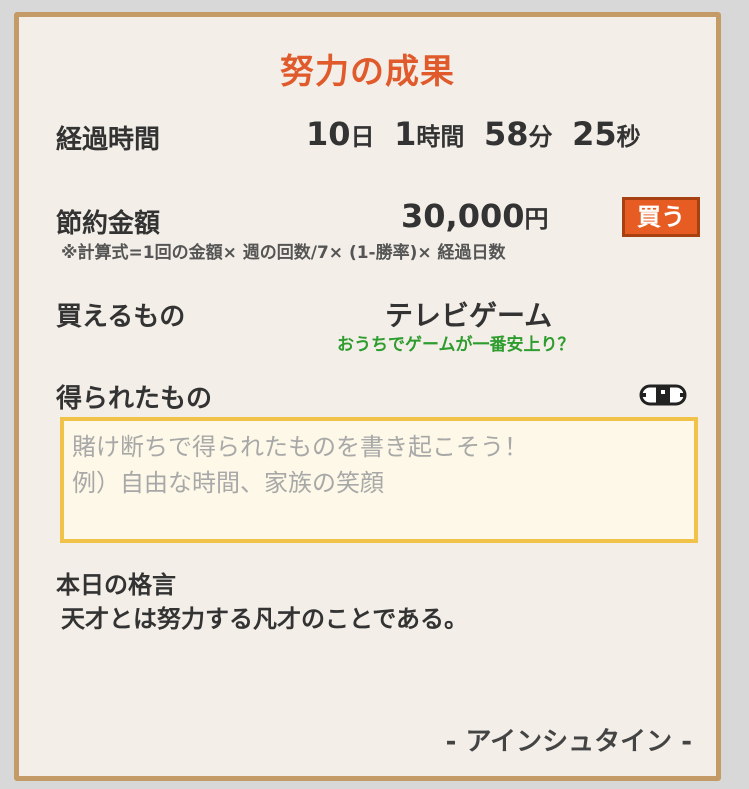  What do you see at coordinates (456, 345) in the screenshot?
I see `purchasable-note: おうちでゲームが一番安上り？` at bounding box center [456, 345].